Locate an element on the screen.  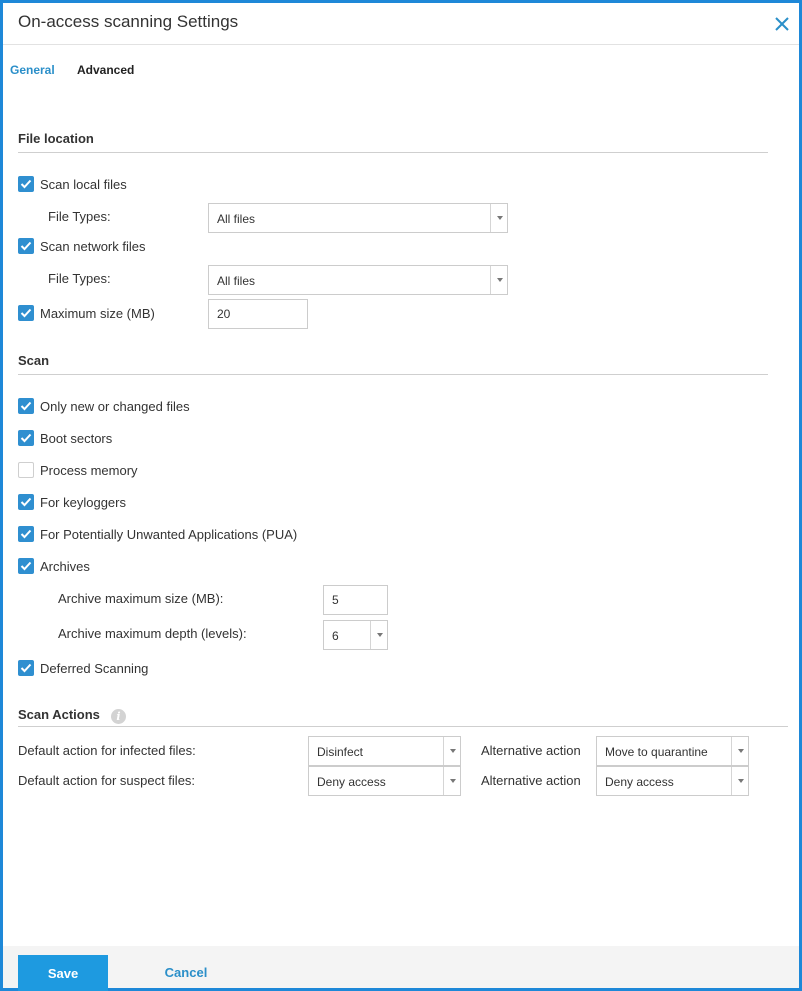
only-new-or-changed-files-label: Only new or changed files is located at coordinates (115, 406).